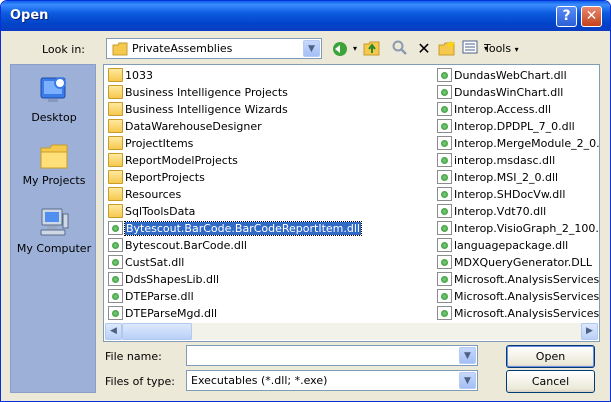  What do you see at coordinates (54, 248) in the screenshot?
I see `place-label: My Computer` at bounding box center [54, 248].